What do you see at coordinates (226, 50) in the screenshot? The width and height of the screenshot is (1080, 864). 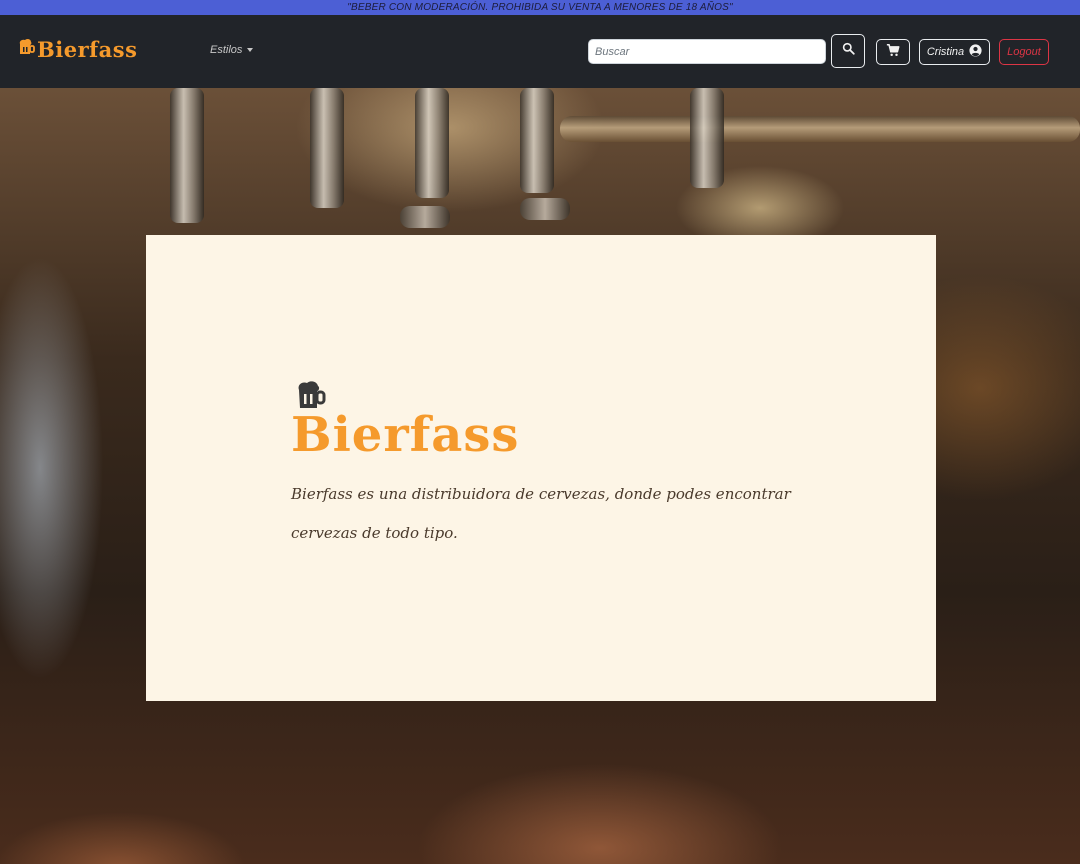 I see `styles-dropdown-label: Estilos` at bounding box center [226, 50].